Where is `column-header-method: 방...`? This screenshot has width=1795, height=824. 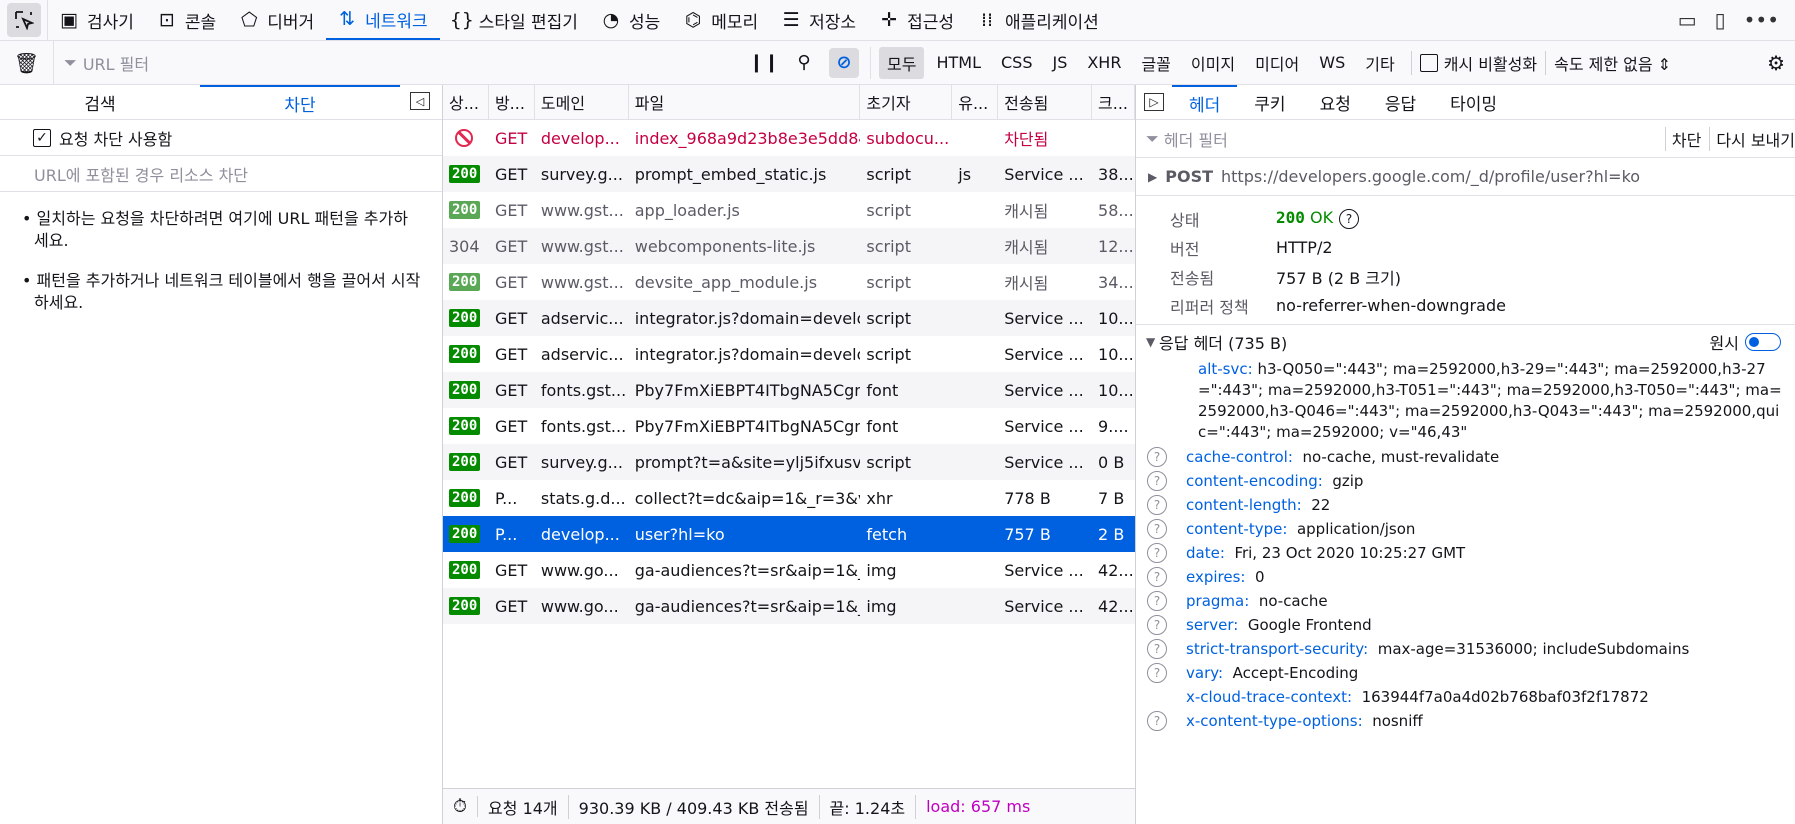 column-header-method: 방... is located at coordinates (512, 102).